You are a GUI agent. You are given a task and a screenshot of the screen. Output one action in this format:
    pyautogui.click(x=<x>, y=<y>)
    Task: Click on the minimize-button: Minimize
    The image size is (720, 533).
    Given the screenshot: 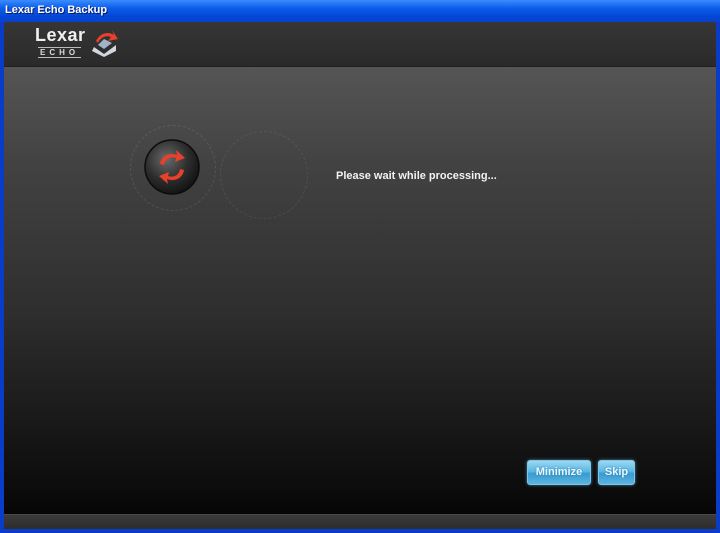 What is the action you would take?
    pyautogui.click(x=559, y=472)
    